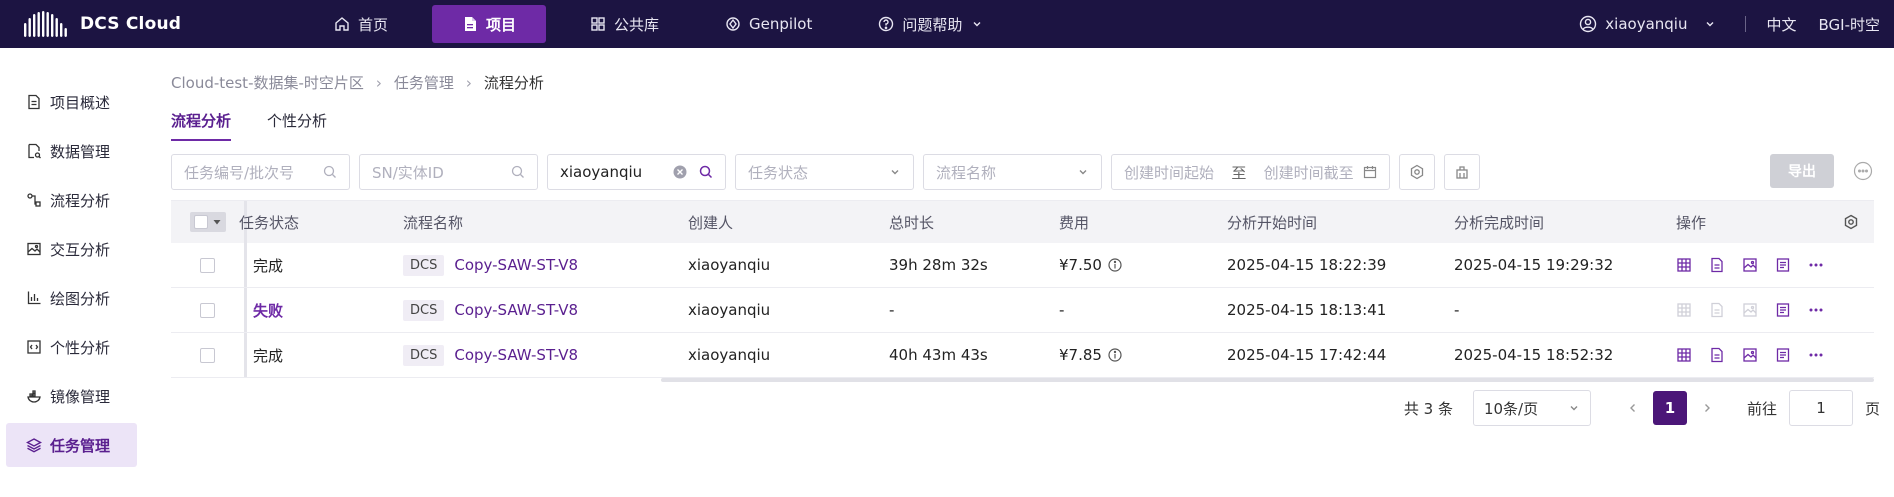 The width and height of the screenshot is (1894, 497). What do you see at coordinates (824, 172) in the screenshot?
I see `status-select: 任务状态` at bounding box center [824, 172].